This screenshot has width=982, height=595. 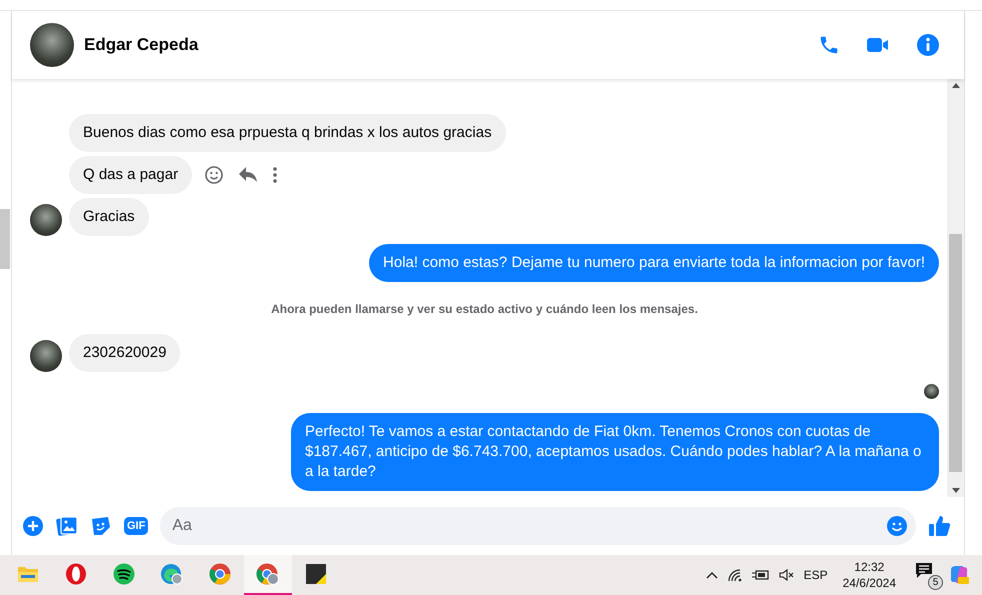 What do you see at coordinates (734, 575) in the screenshot?
I see `wifi-icon` at bounding box center [734, 575].